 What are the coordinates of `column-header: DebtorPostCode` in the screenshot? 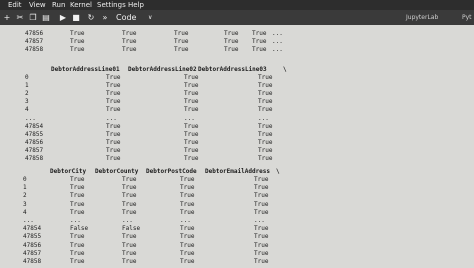 It's located at (171, 171).